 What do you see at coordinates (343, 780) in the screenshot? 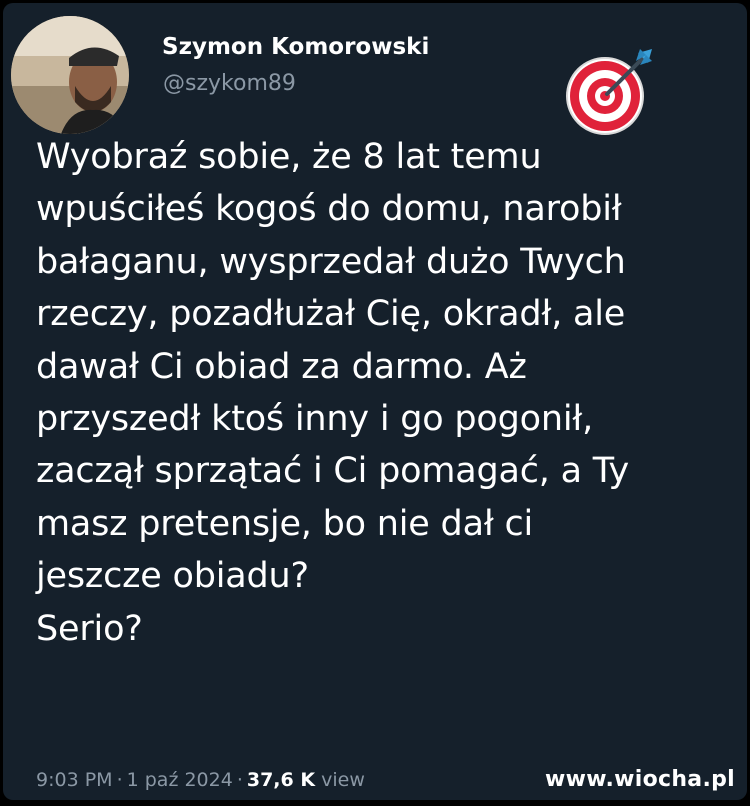
I see `views-label: view` at bounding box center [343, 780].